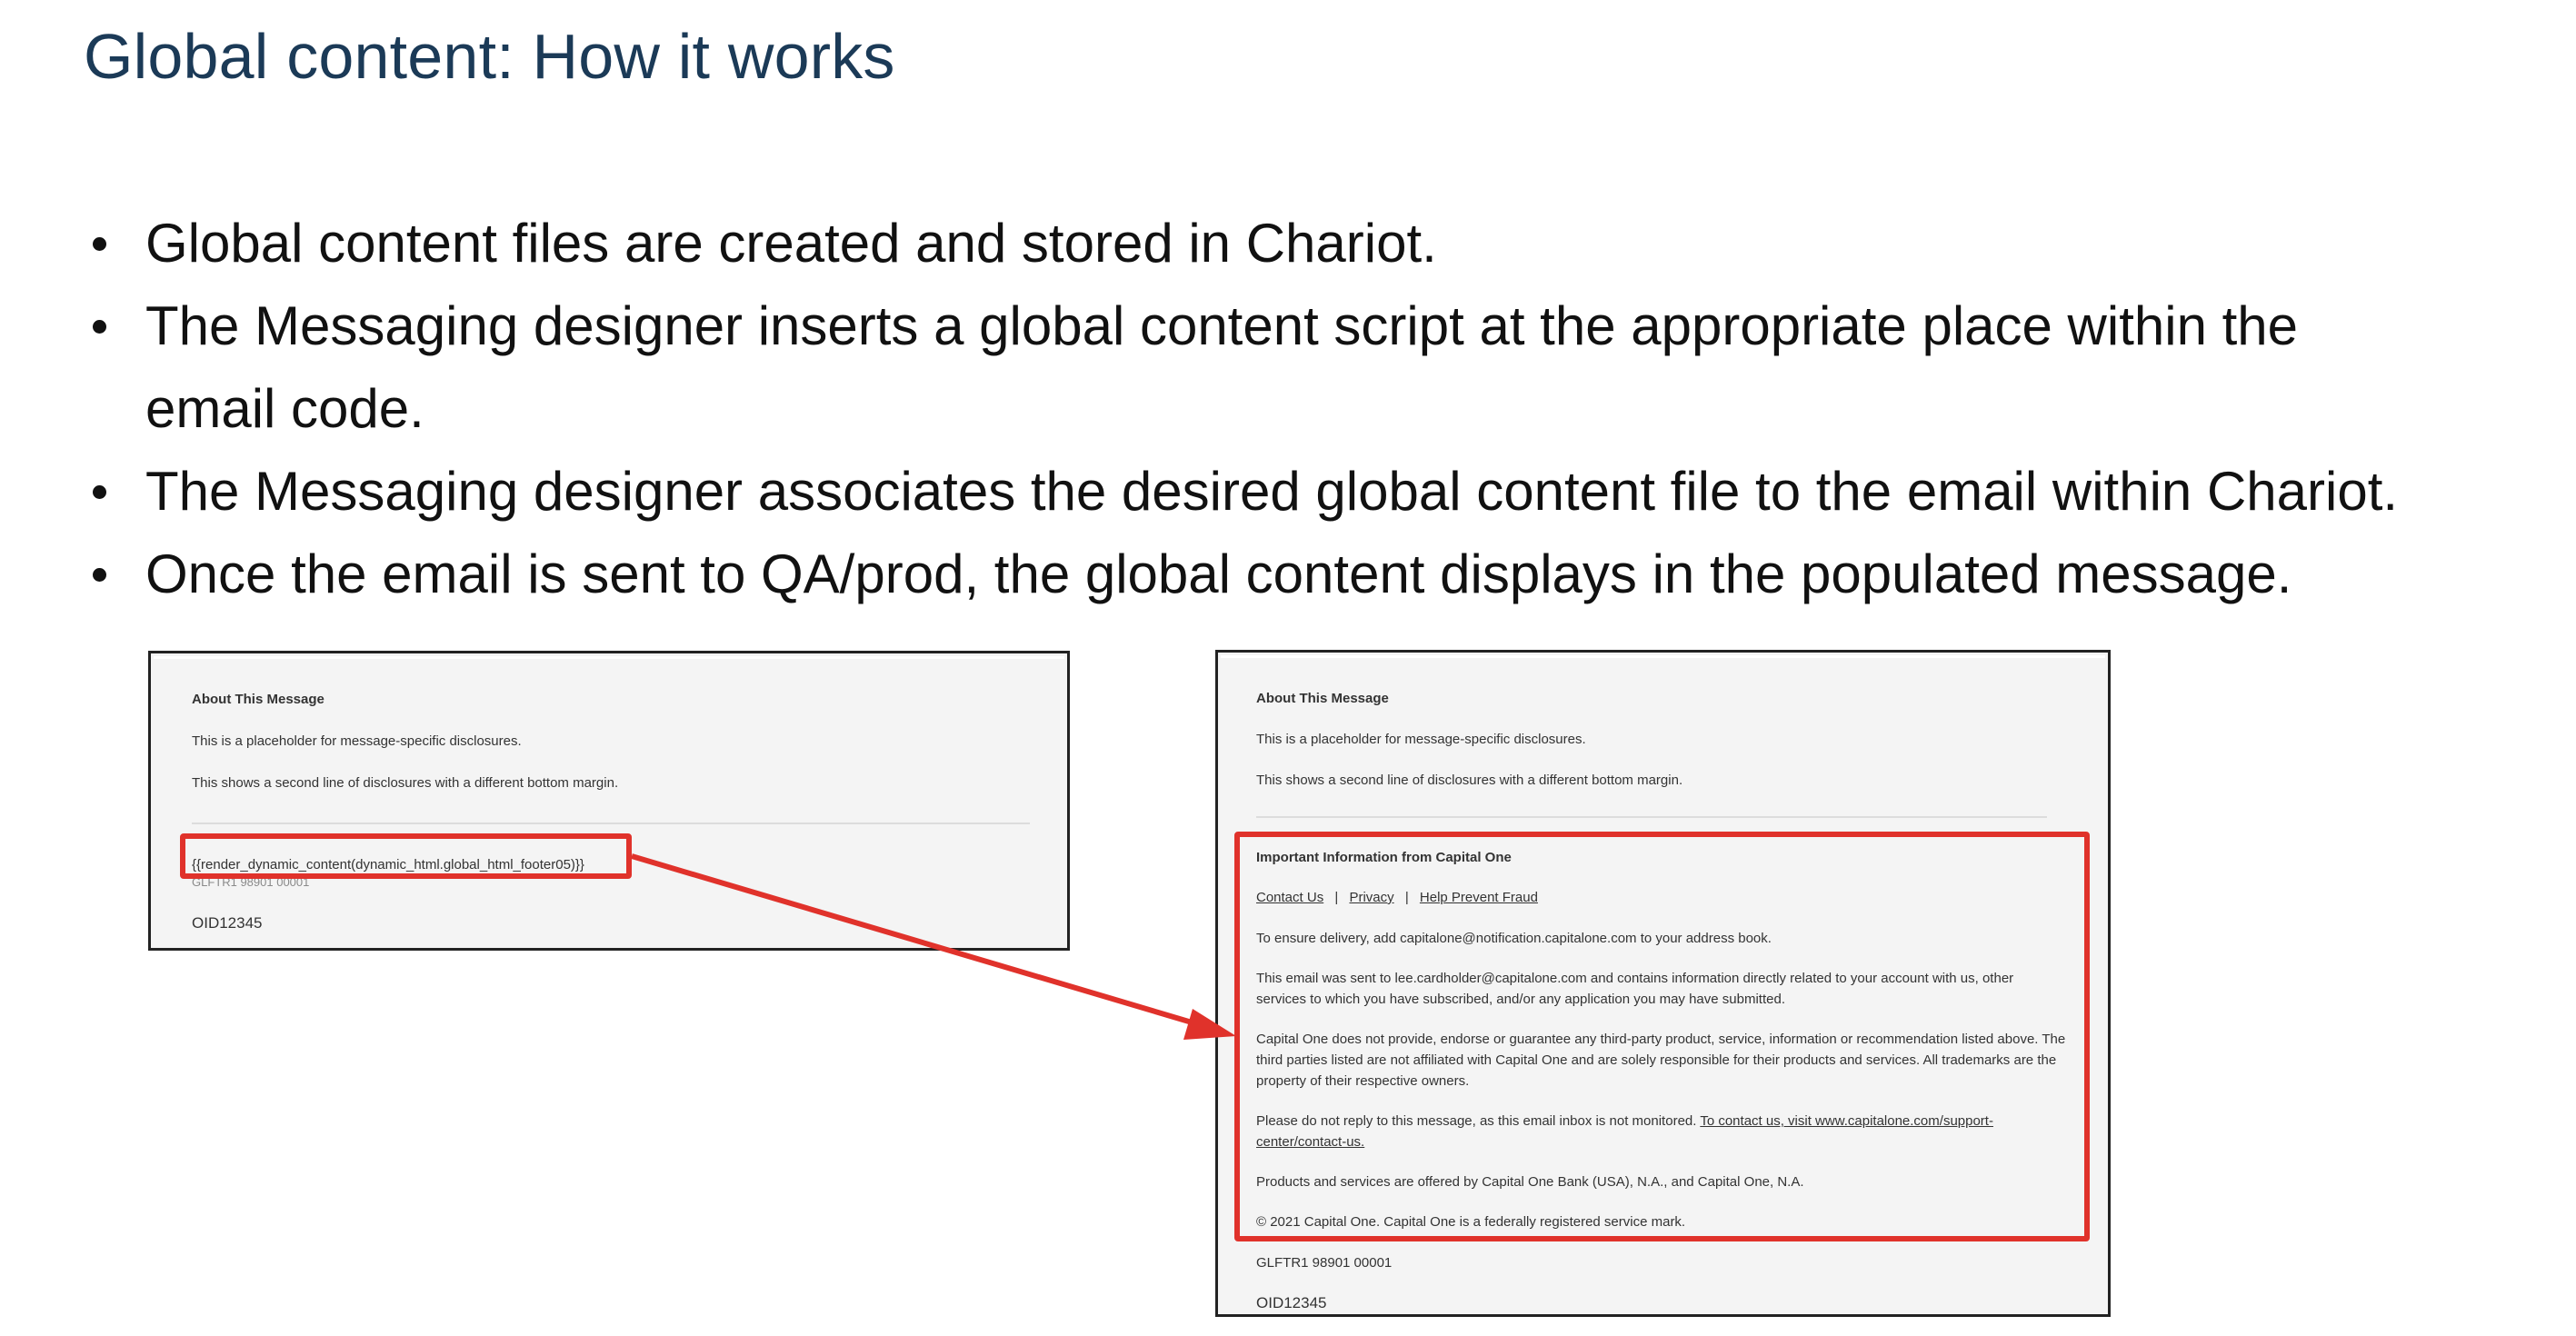 This screenshot has height=1336, width=2576. I want to click on arrow-icon, so click(933, 947).